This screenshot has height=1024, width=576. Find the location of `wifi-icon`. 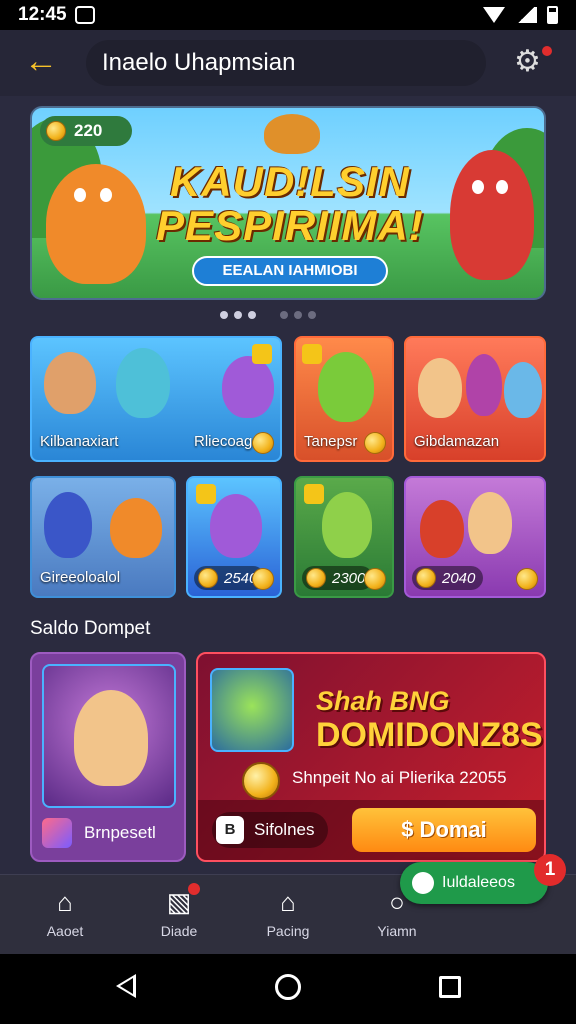

wifi-icon is located at coordinates (494, 15).